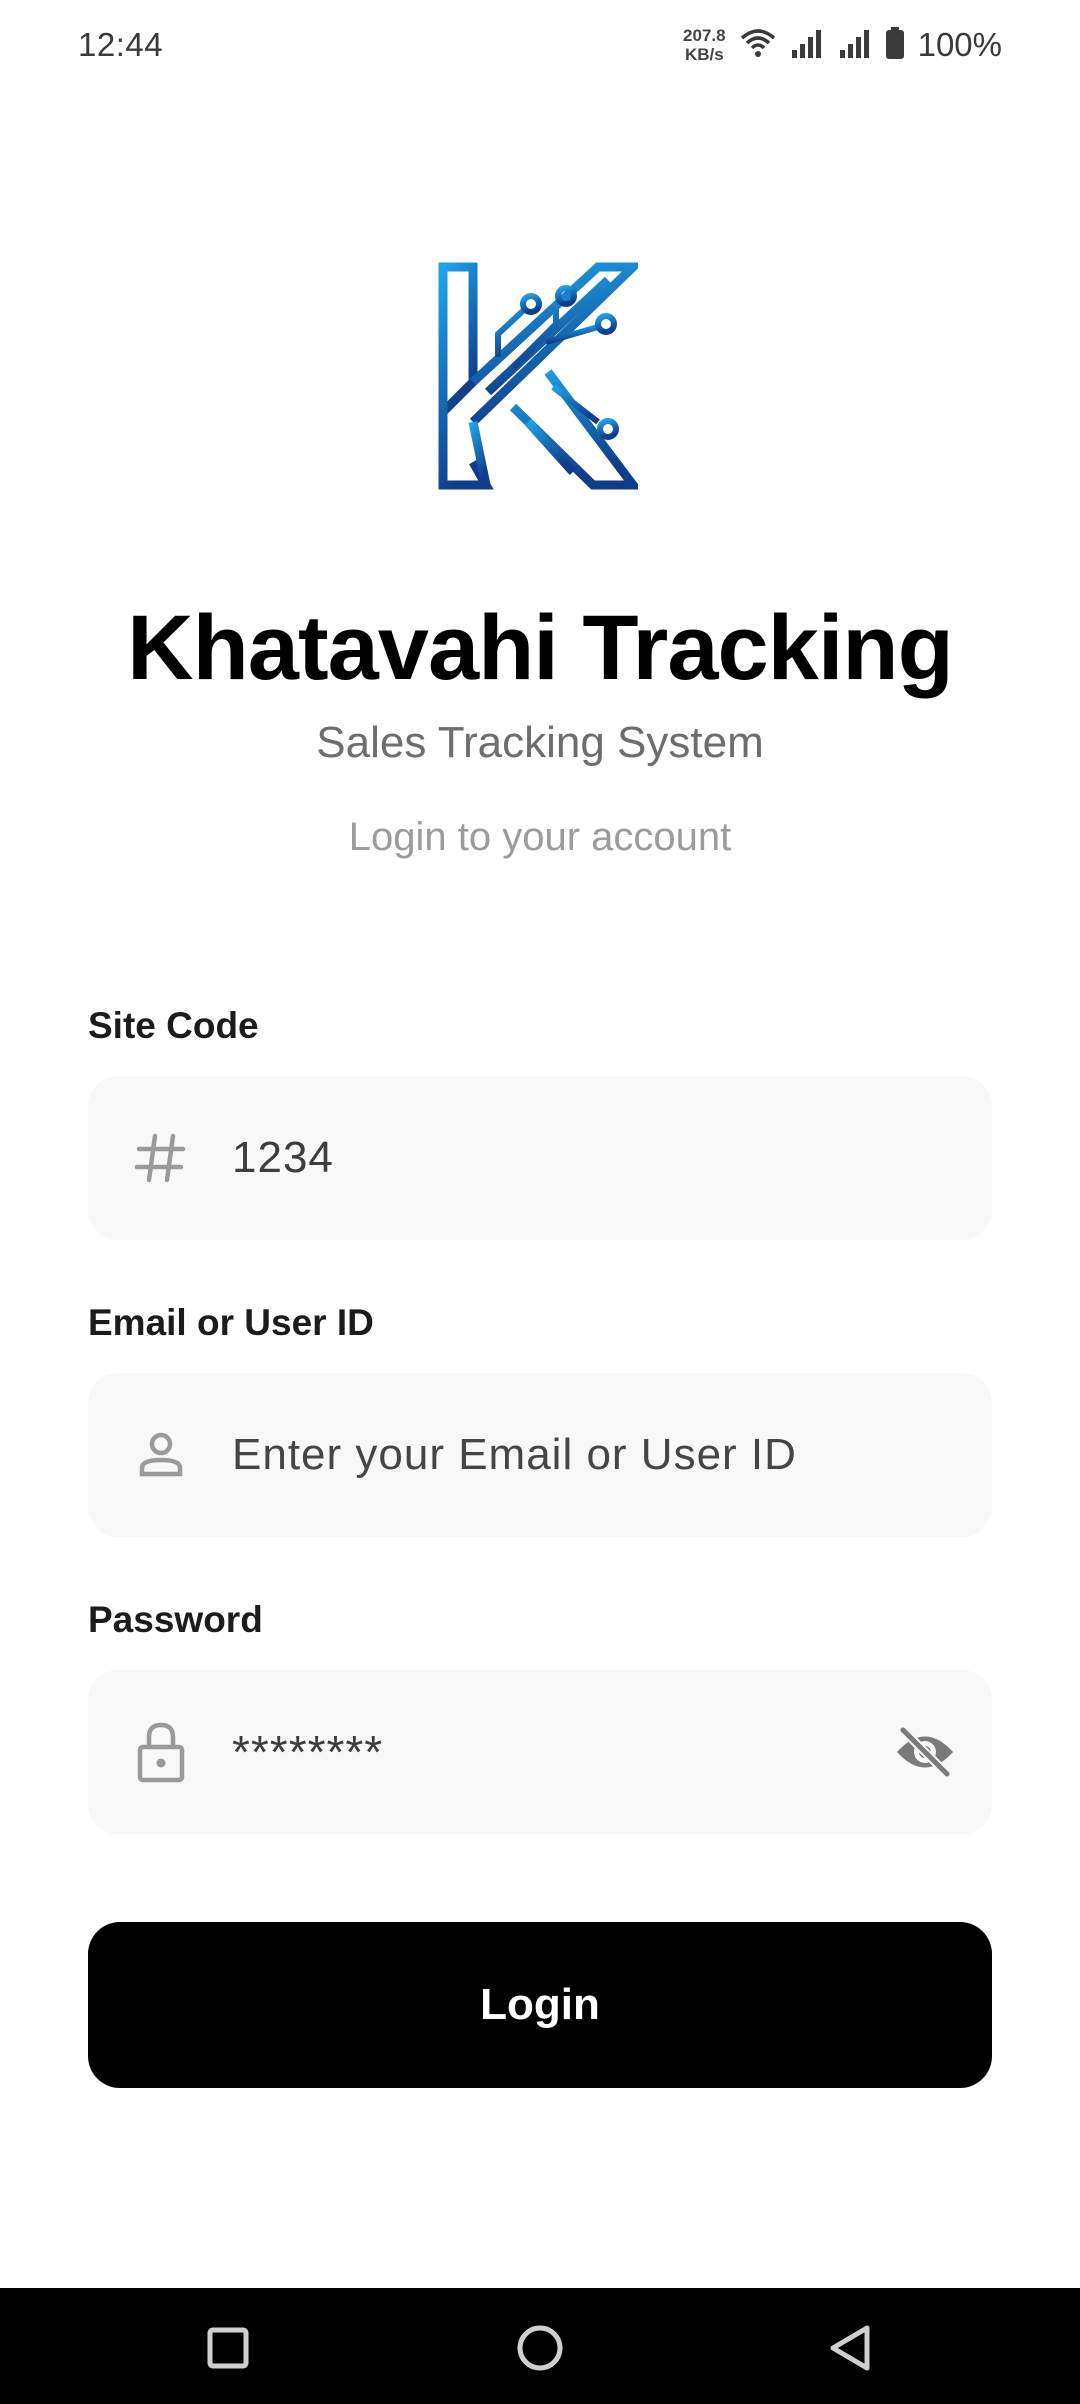 This screenshot has height=2404, width=1080. Describe the element at coordinates (514, 1455) in the screenshot. I see `email-placeholder: Enter your Email or User ID` at that location.